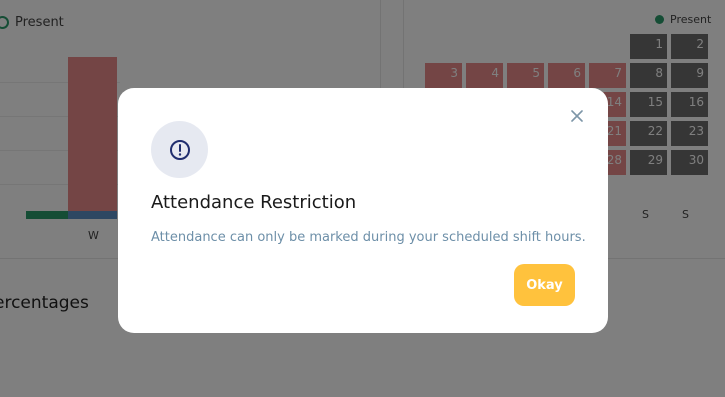 This screenshot has height=397, width=725. What do you see at coordinates (254, 202) in the screenshot?
I see `dialog-title: Attendance Restriction` at bounding box center [254, 202].